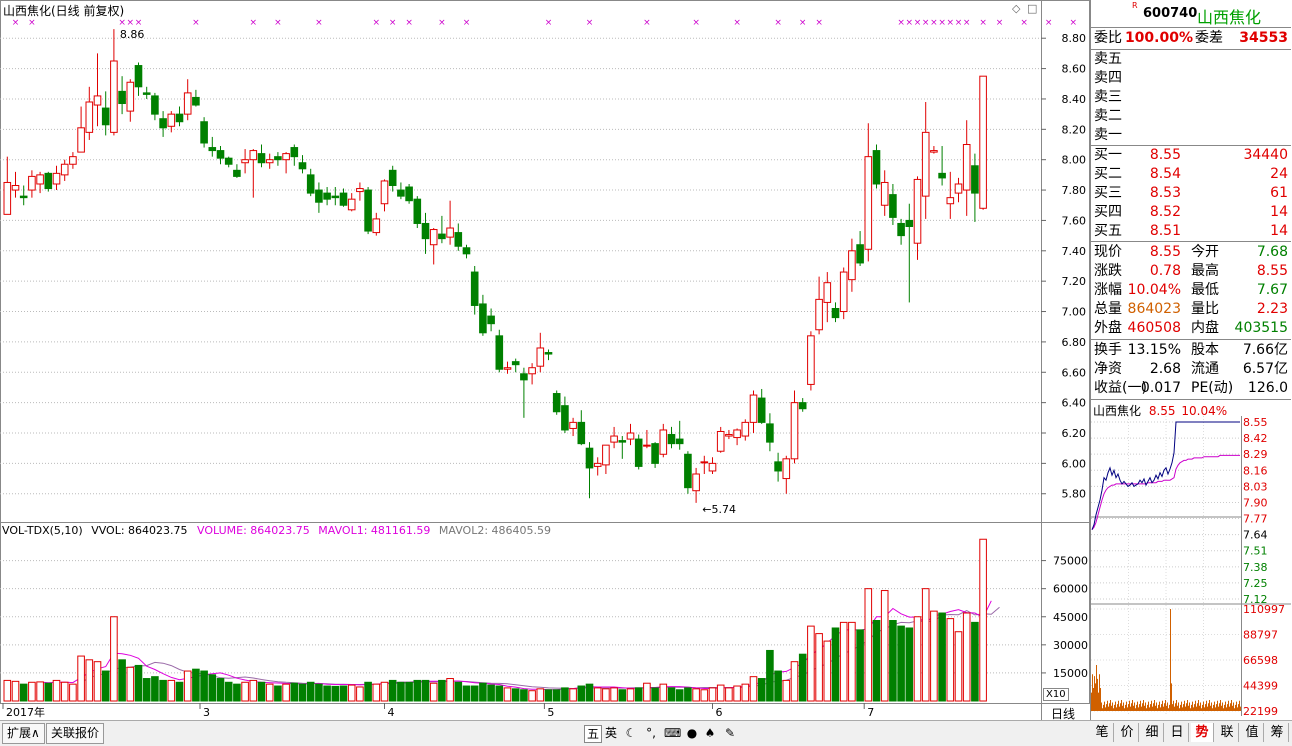  What do you see at coordinates (1102, 732) in the screenshot?
I see `tab-trades: 笔` at bounding box center [1102, 732].